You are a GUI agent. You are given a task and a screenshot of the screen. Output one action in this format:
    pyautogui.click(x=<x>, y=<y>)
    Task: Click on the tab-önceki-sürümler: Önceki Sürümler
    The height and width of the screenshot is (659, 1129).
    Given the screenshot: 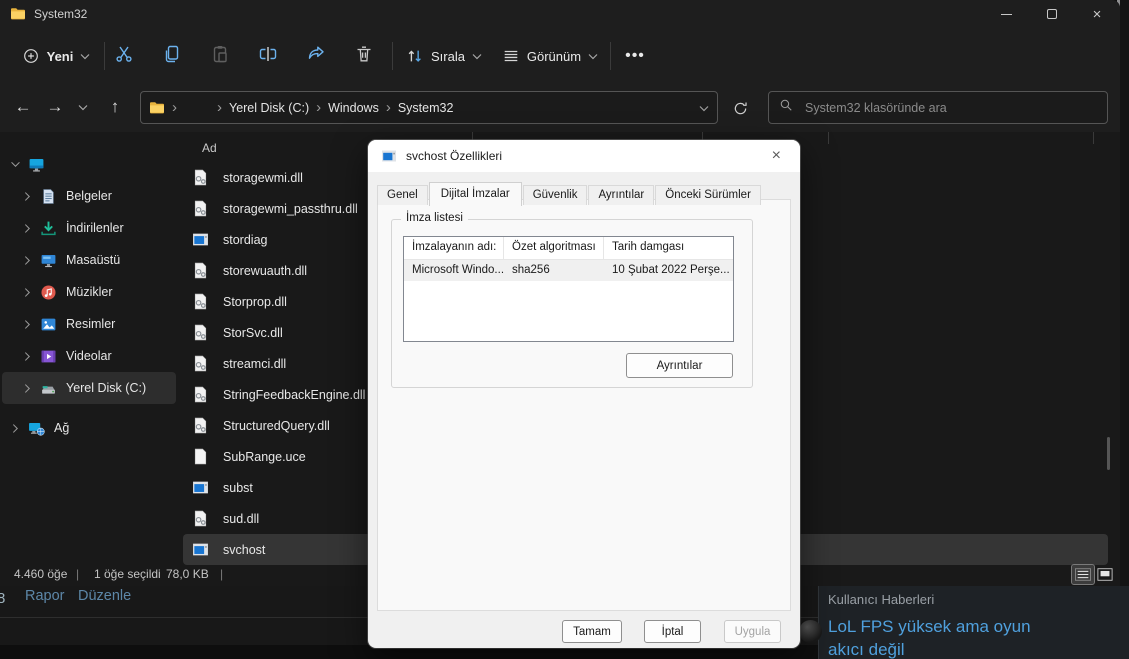 What is the action you would take?
    pyautogui.click(x=708, y=195)
    